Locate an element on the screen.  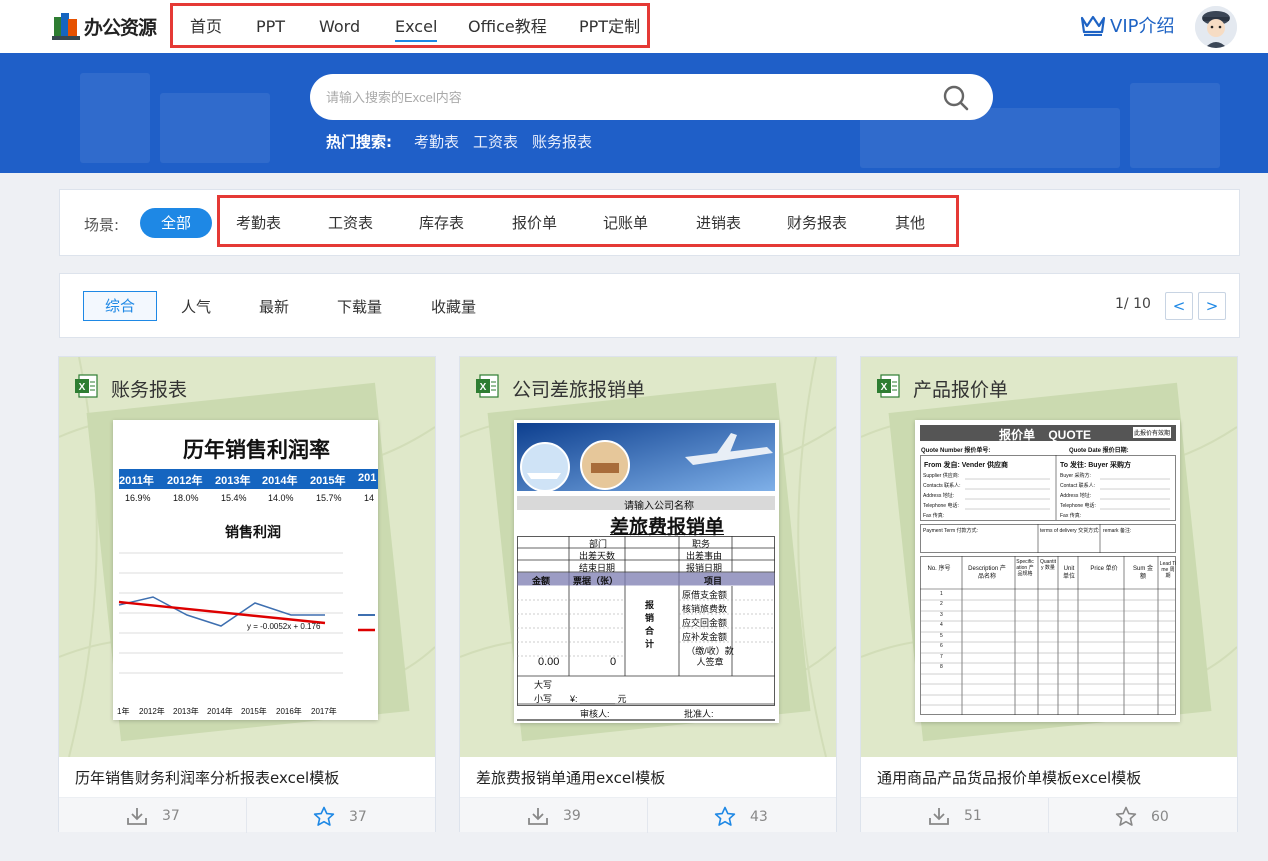
preview-from: From 发自: Vender 供应商 is located at coordinates (966, 465).